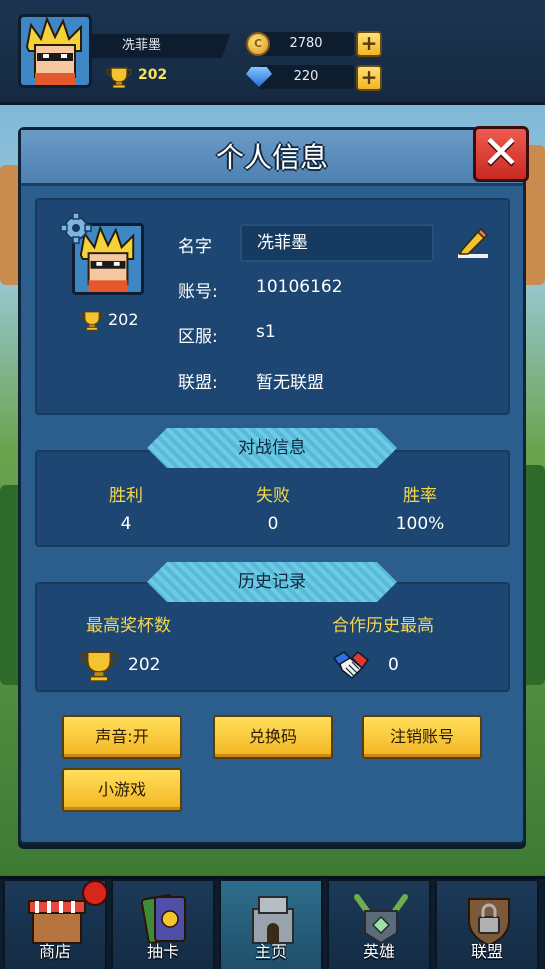  I want to click on nav-shop-label: 商店, so click(54, 951).